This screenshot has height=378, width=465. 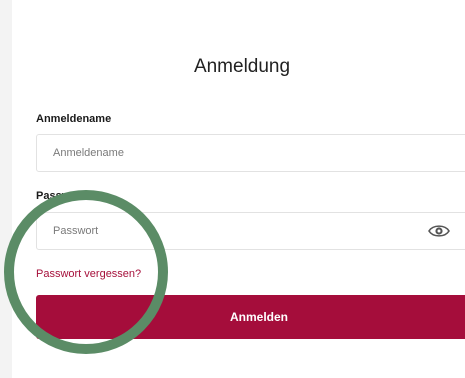 I want to click on username-label: Anmeldename, so click(x=74, y=119).